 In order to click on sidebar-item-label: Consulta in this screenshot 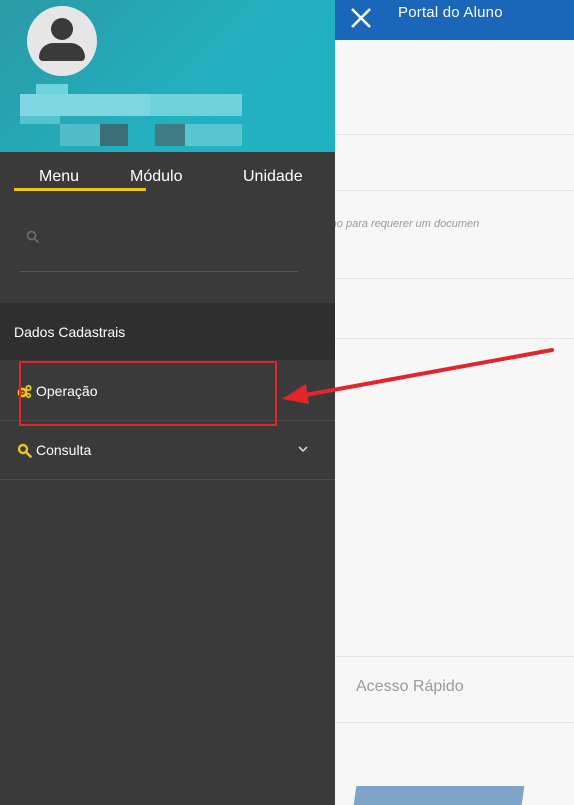, I will do `click(64, 450)`.